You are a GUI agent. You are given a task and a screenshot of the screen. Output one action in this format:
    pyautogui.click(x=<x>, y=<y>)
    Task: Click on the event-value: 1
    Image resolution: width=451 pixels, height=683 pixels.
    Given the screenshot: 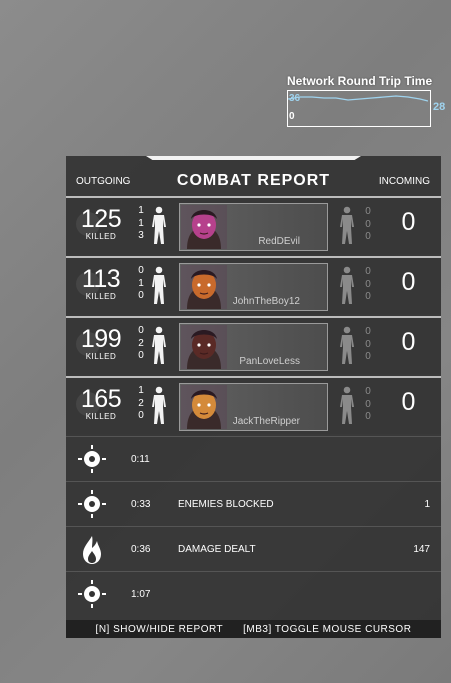 What is the action you would take?
    pyautogui.click(x=427, y=504)
    